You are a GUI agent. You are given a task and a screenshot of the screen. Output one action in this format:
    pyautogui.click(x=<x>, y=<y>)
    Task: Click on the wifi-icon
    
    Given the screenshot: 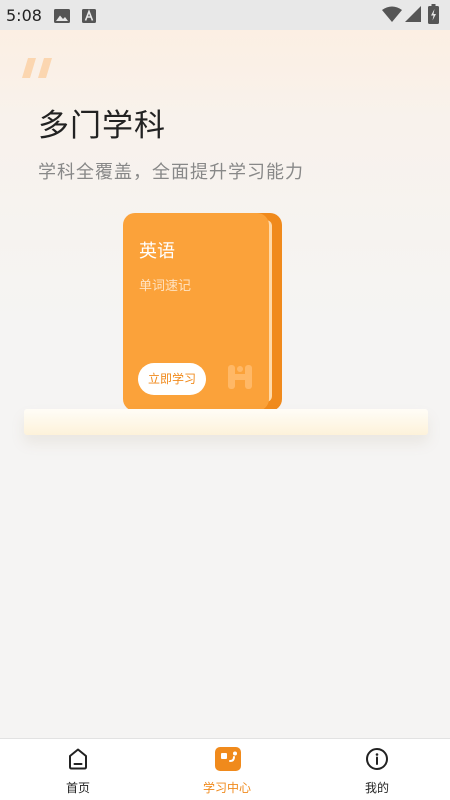 What is the action you would take?
    pyautogui.click(x=392, y=16)
    